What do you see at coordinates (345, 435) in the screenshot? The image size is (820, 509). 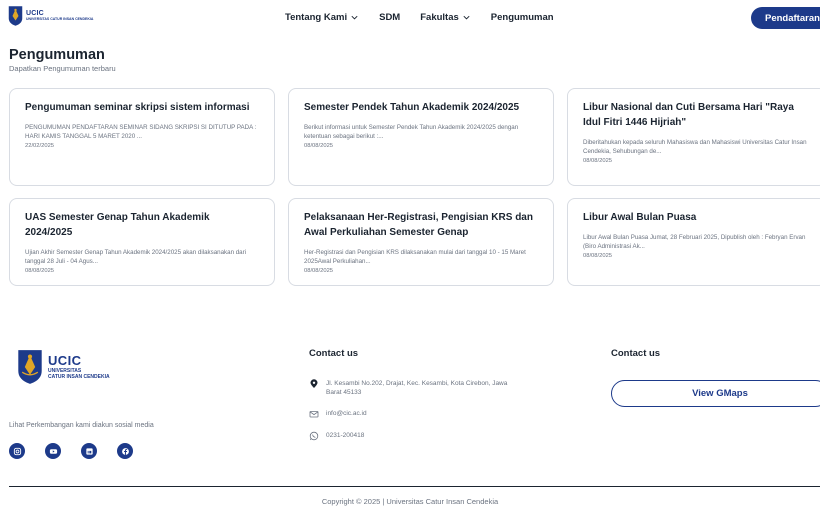 I see `phone-text: 0231-200418` at bounding box center [345, 435].